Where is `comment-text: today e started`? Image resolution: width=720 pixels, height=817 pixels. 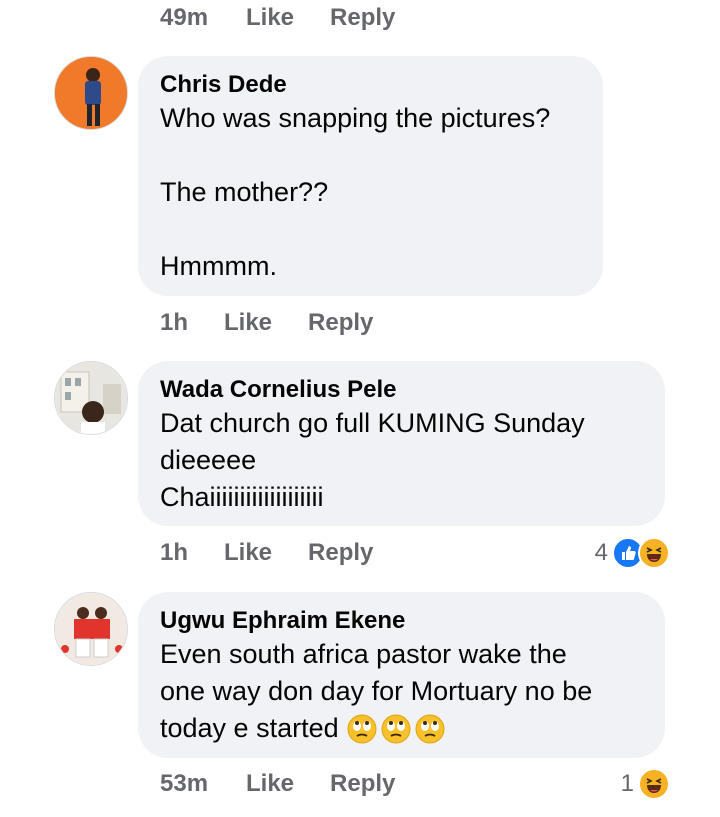
comment-text: today e started is located at coordinates (249, 728).